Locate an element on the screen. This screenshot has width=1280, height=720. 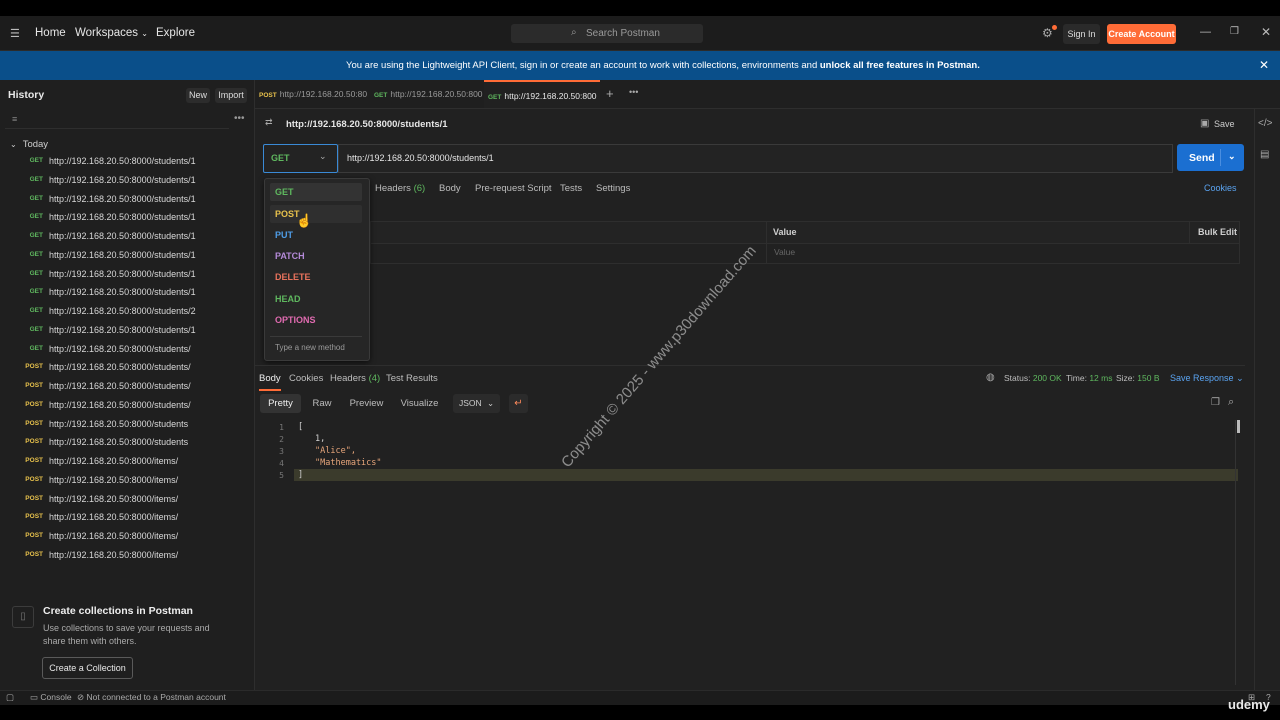
format-pretty: Pretty is located at coordinates (280, 403).